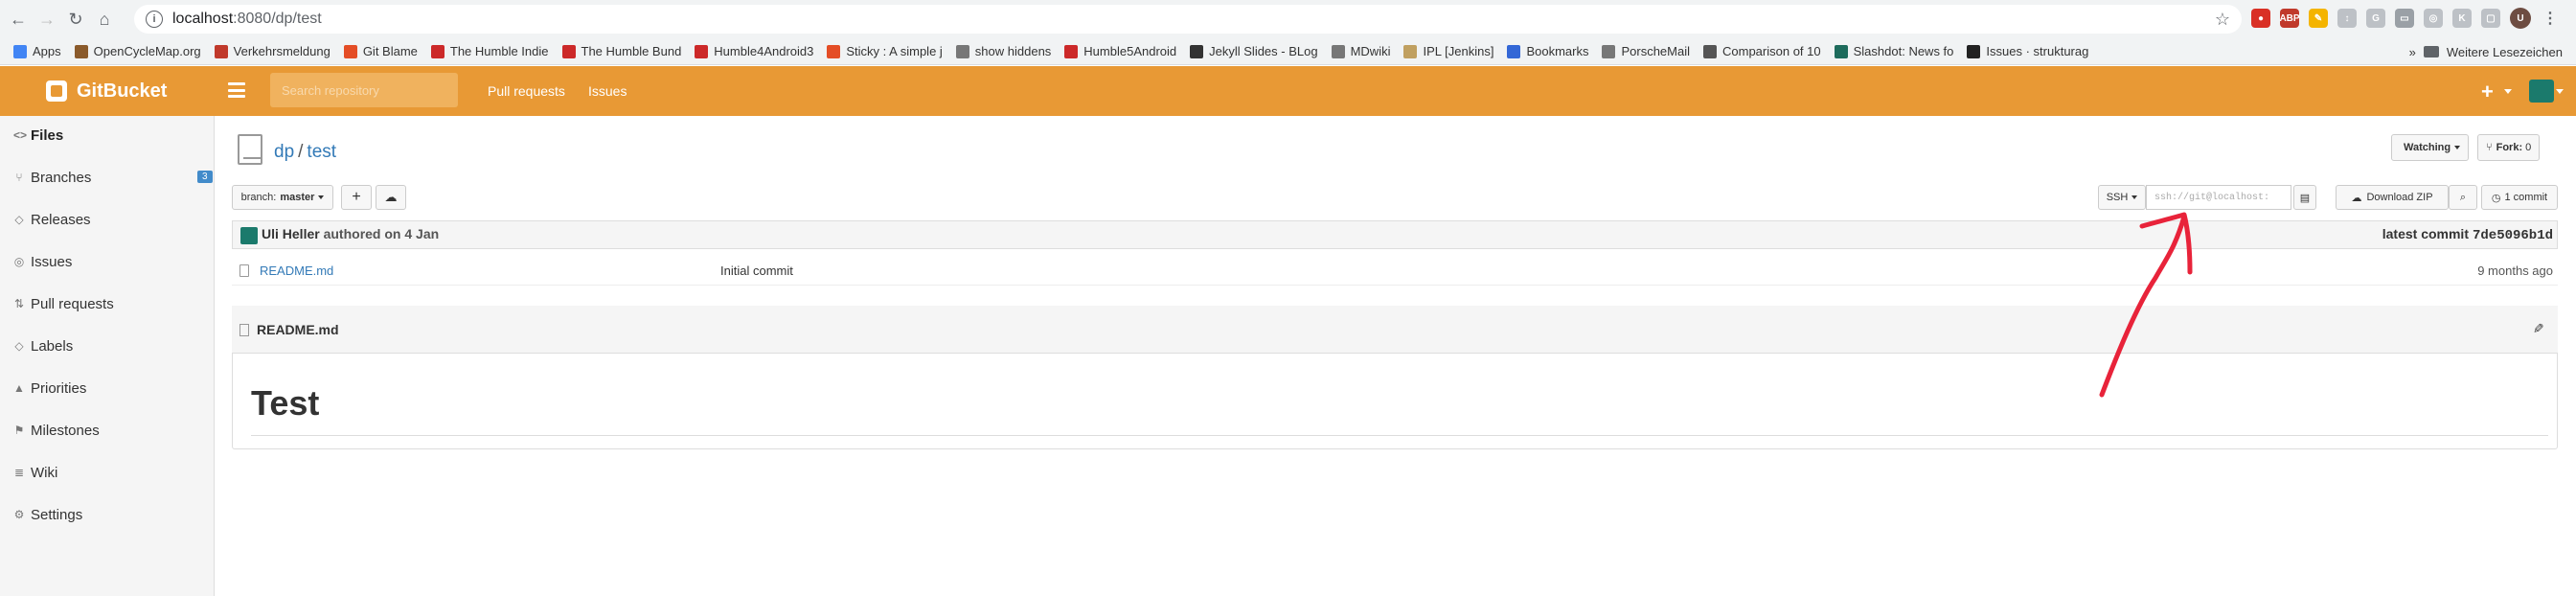 This screenshot has width=2576, height=596. Describe the element at coordinates (2404, 18) in the screenshot. I see `cast-icon: ▭` at that location.